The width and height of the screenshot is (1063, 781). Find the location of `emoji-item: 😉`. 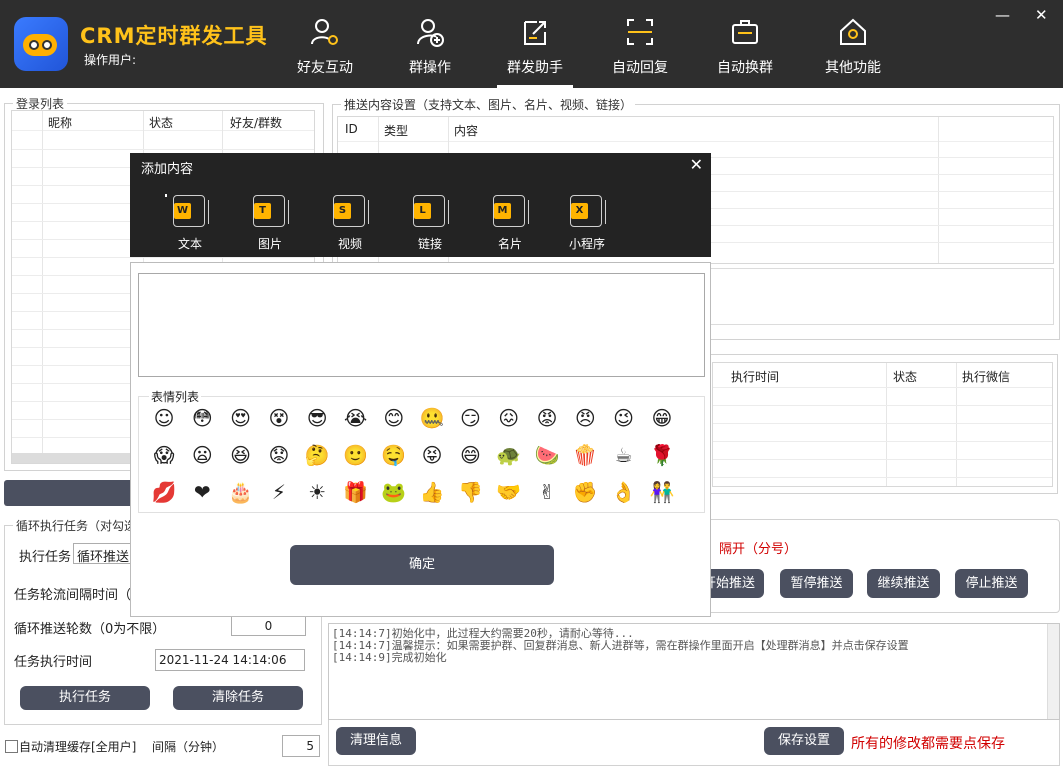

emoji-item: 😉 is located at coordinates (624, 418).